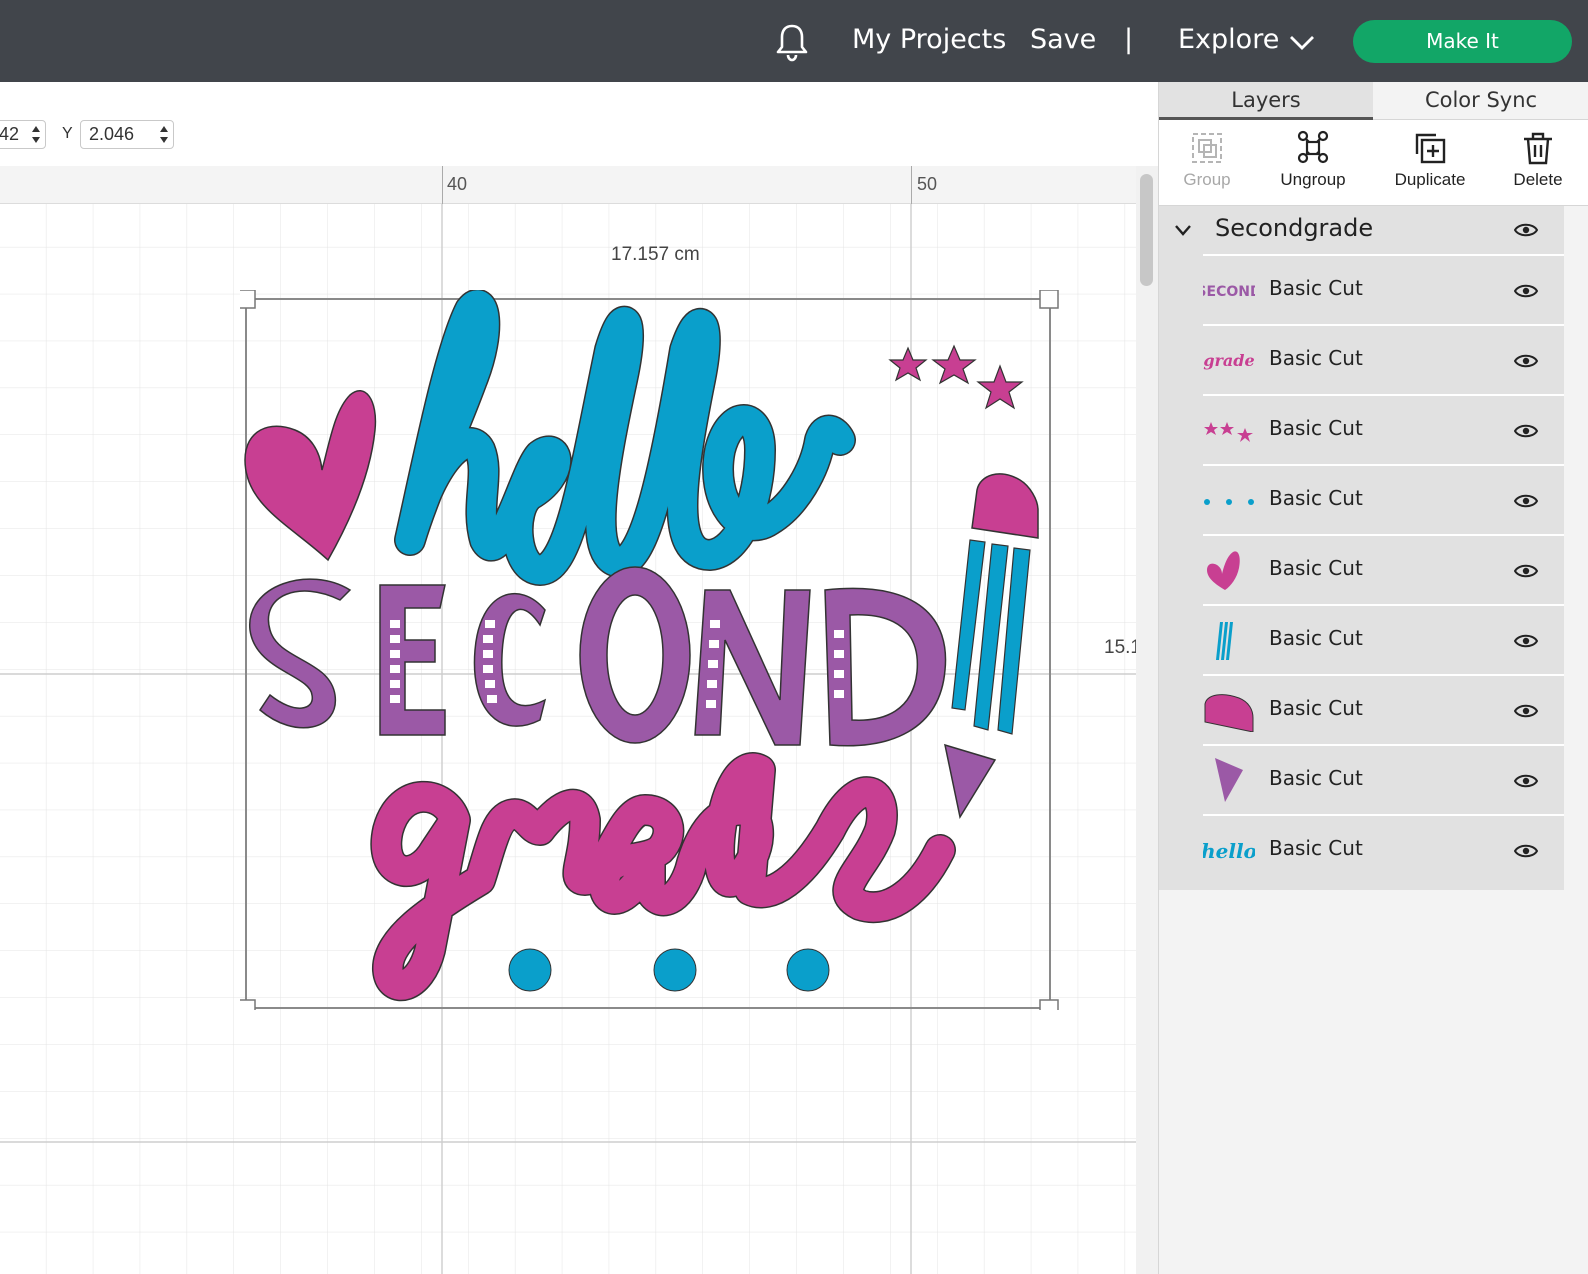 This screenshot has height=1274, width=1588. I want to click on duplicate-button: Duplicate, so click(1430, 160).